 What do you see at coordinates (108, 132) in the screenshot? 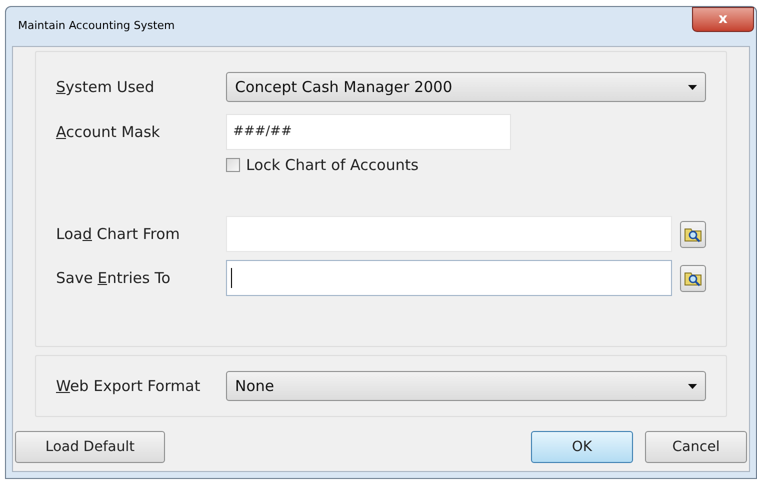
I see `field-label: Account Mask` at bounding box center [108, 132].